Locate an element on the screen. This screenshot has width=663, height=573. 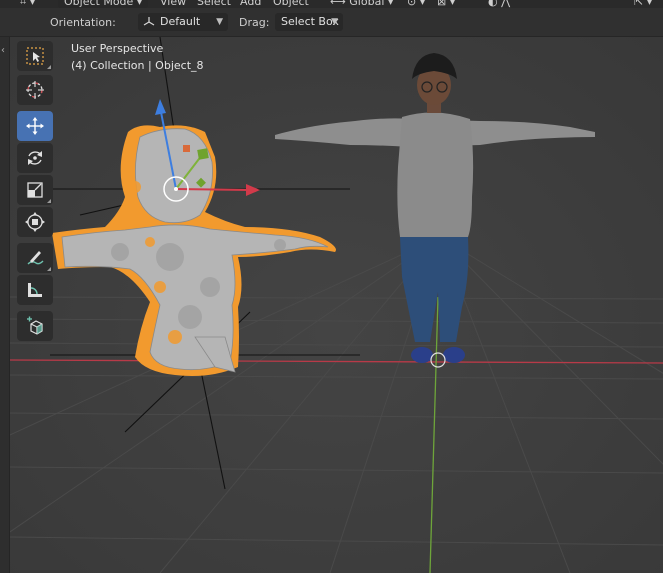
orientation-dropdown: Default ▼ is located at coordinates (183, 22).